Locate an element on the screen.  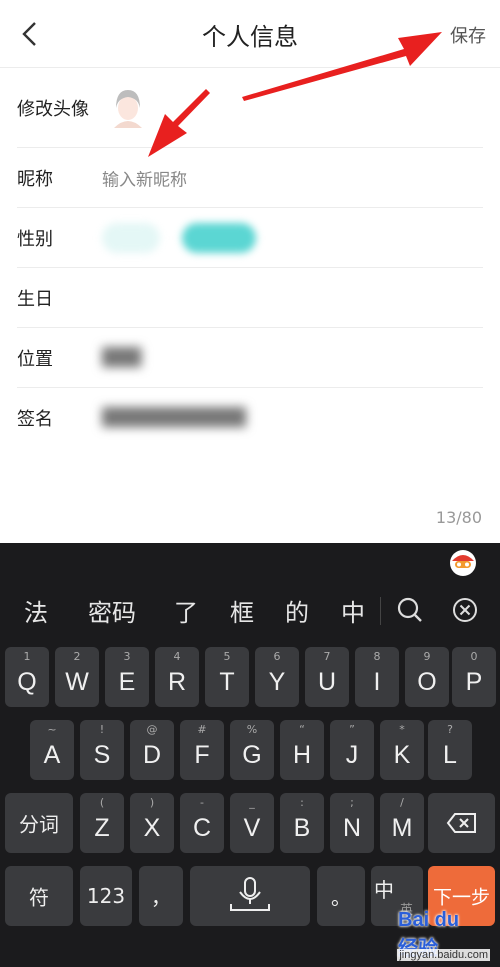
candidate-word: 密码 is located at coordinates (112, 610).